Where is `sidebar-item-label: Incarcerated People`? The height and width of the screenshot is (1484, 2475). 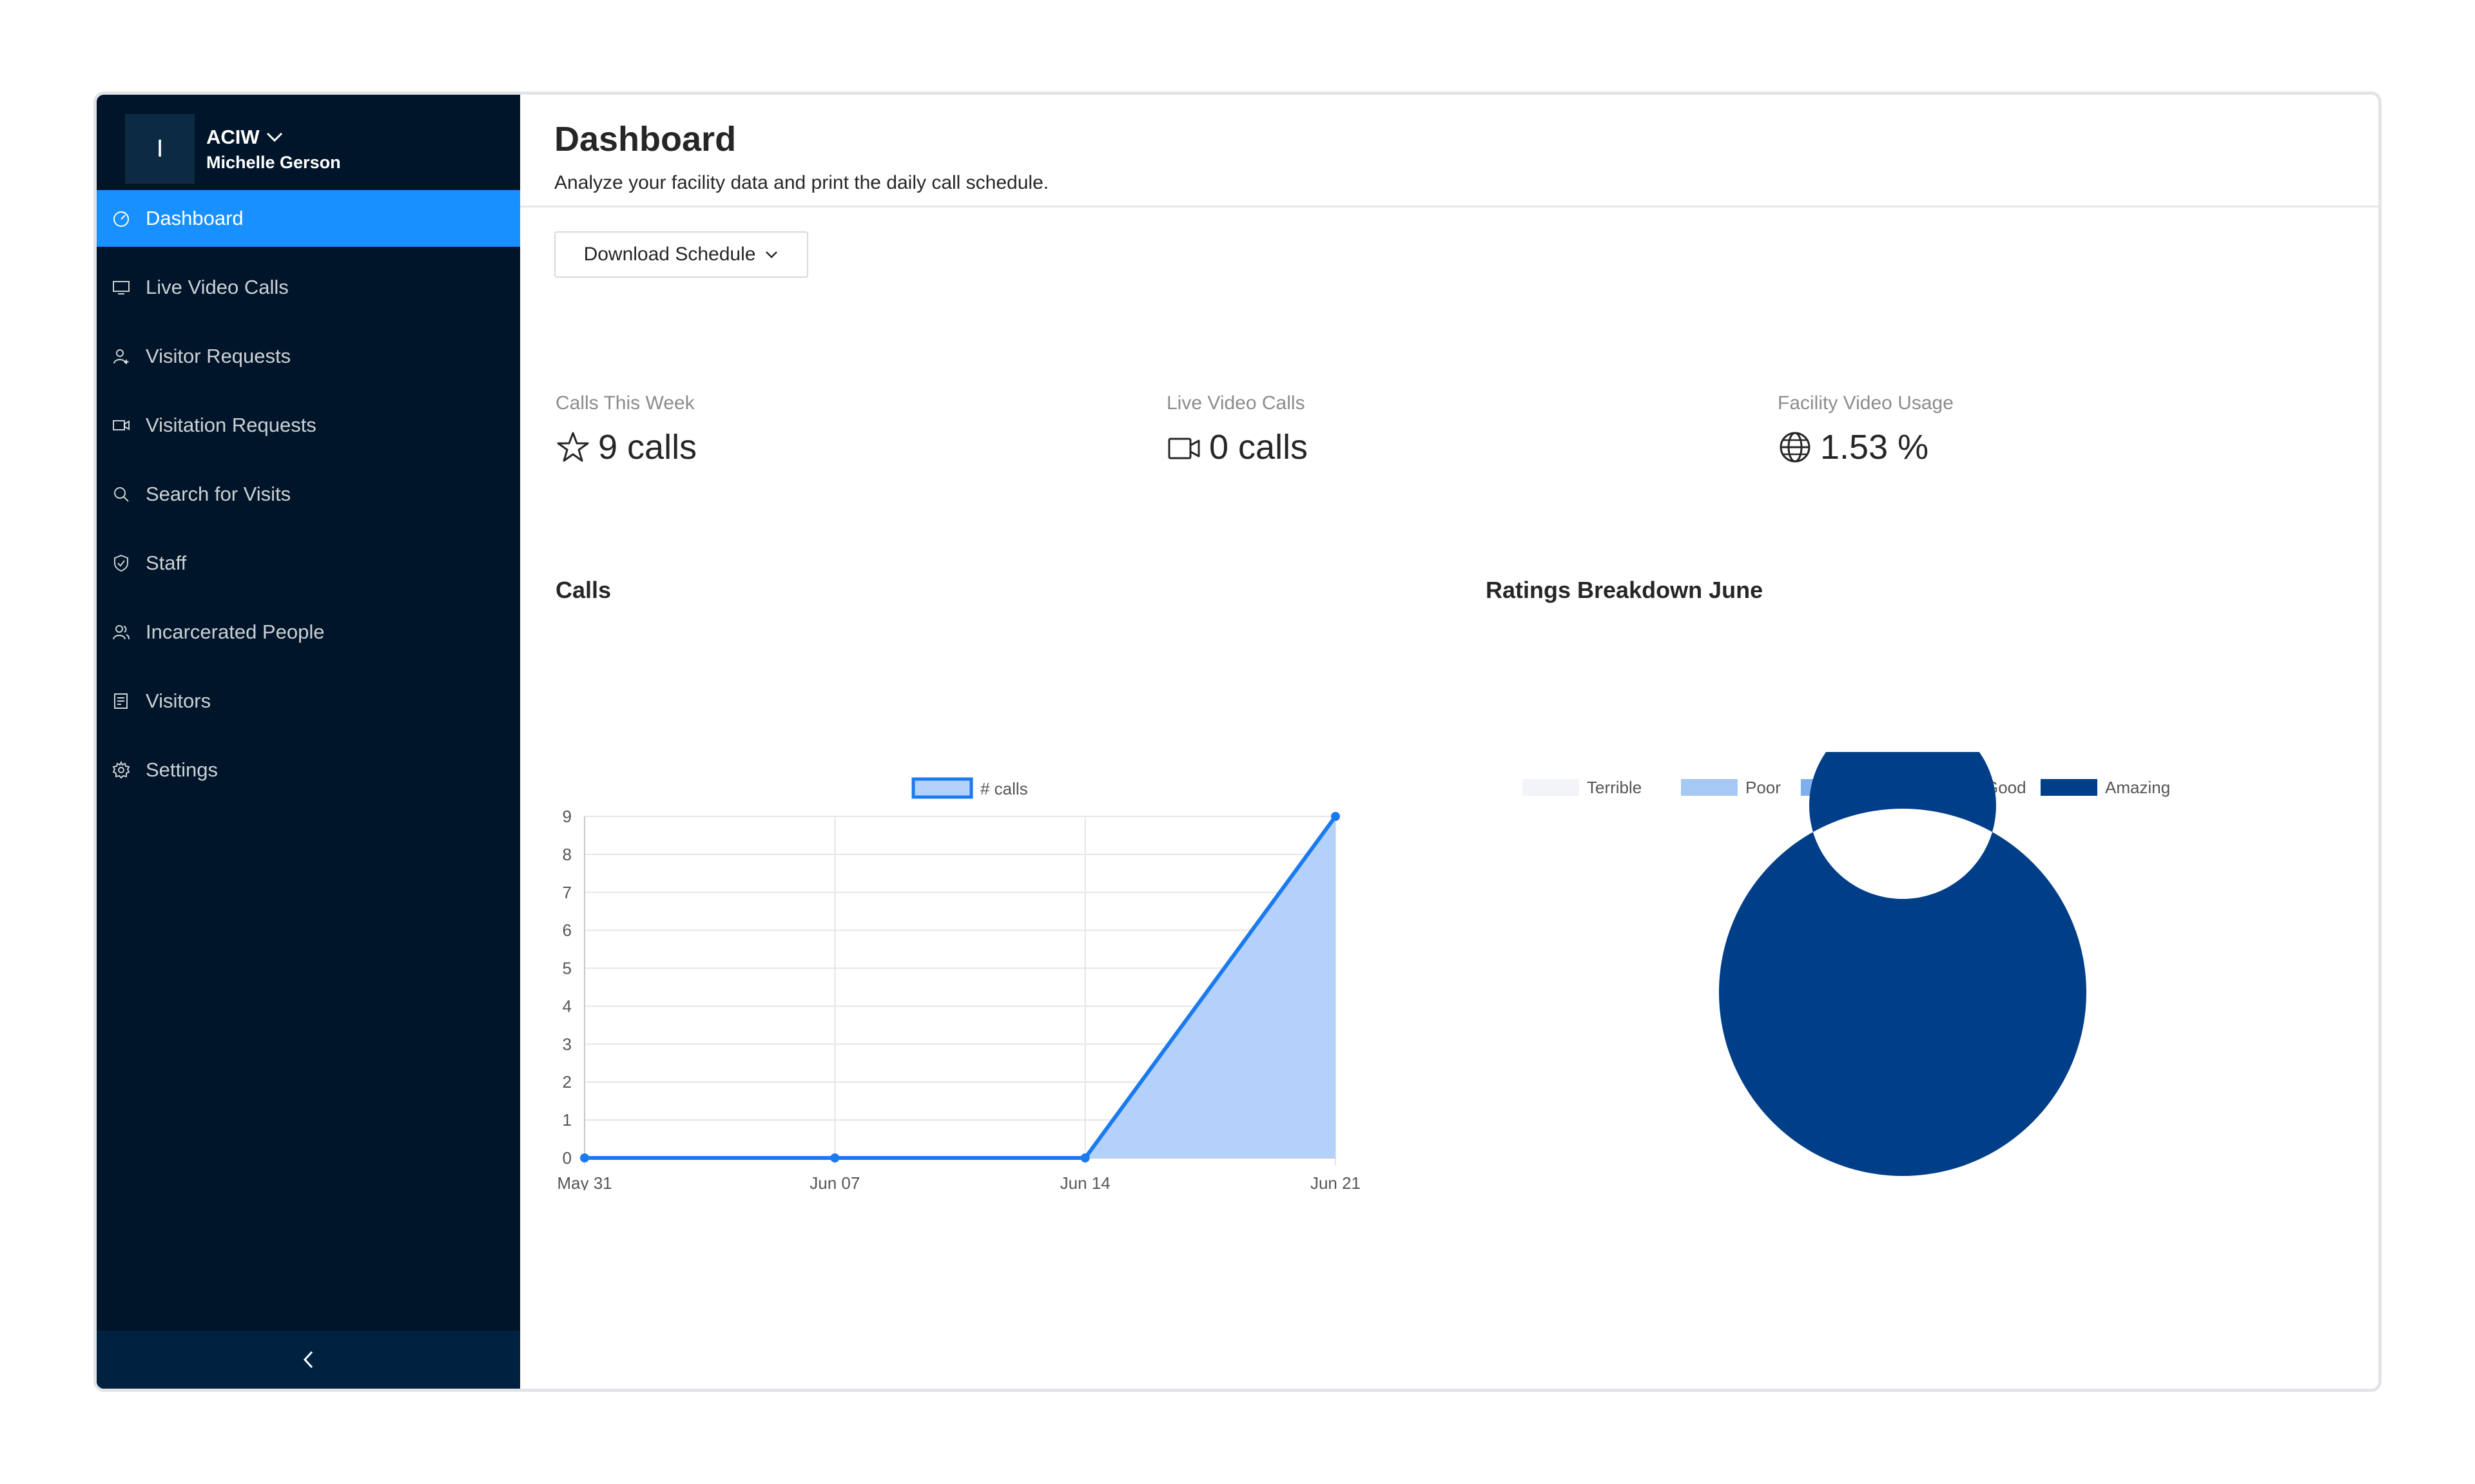 sidebar-item-label: Incarcerated People is located at coordinates (235, 632).